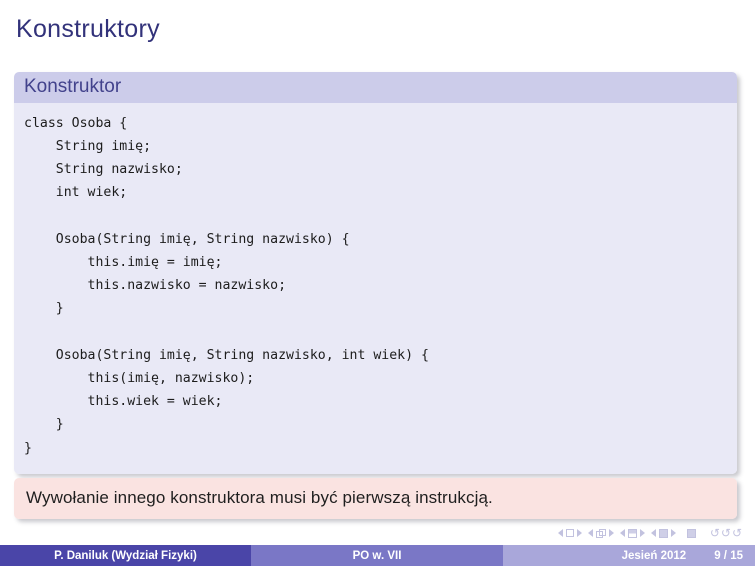 The width and height of the screenshot is (755, 566). I want to click on footer-page-number: 9 / 15, so click(728, 555).